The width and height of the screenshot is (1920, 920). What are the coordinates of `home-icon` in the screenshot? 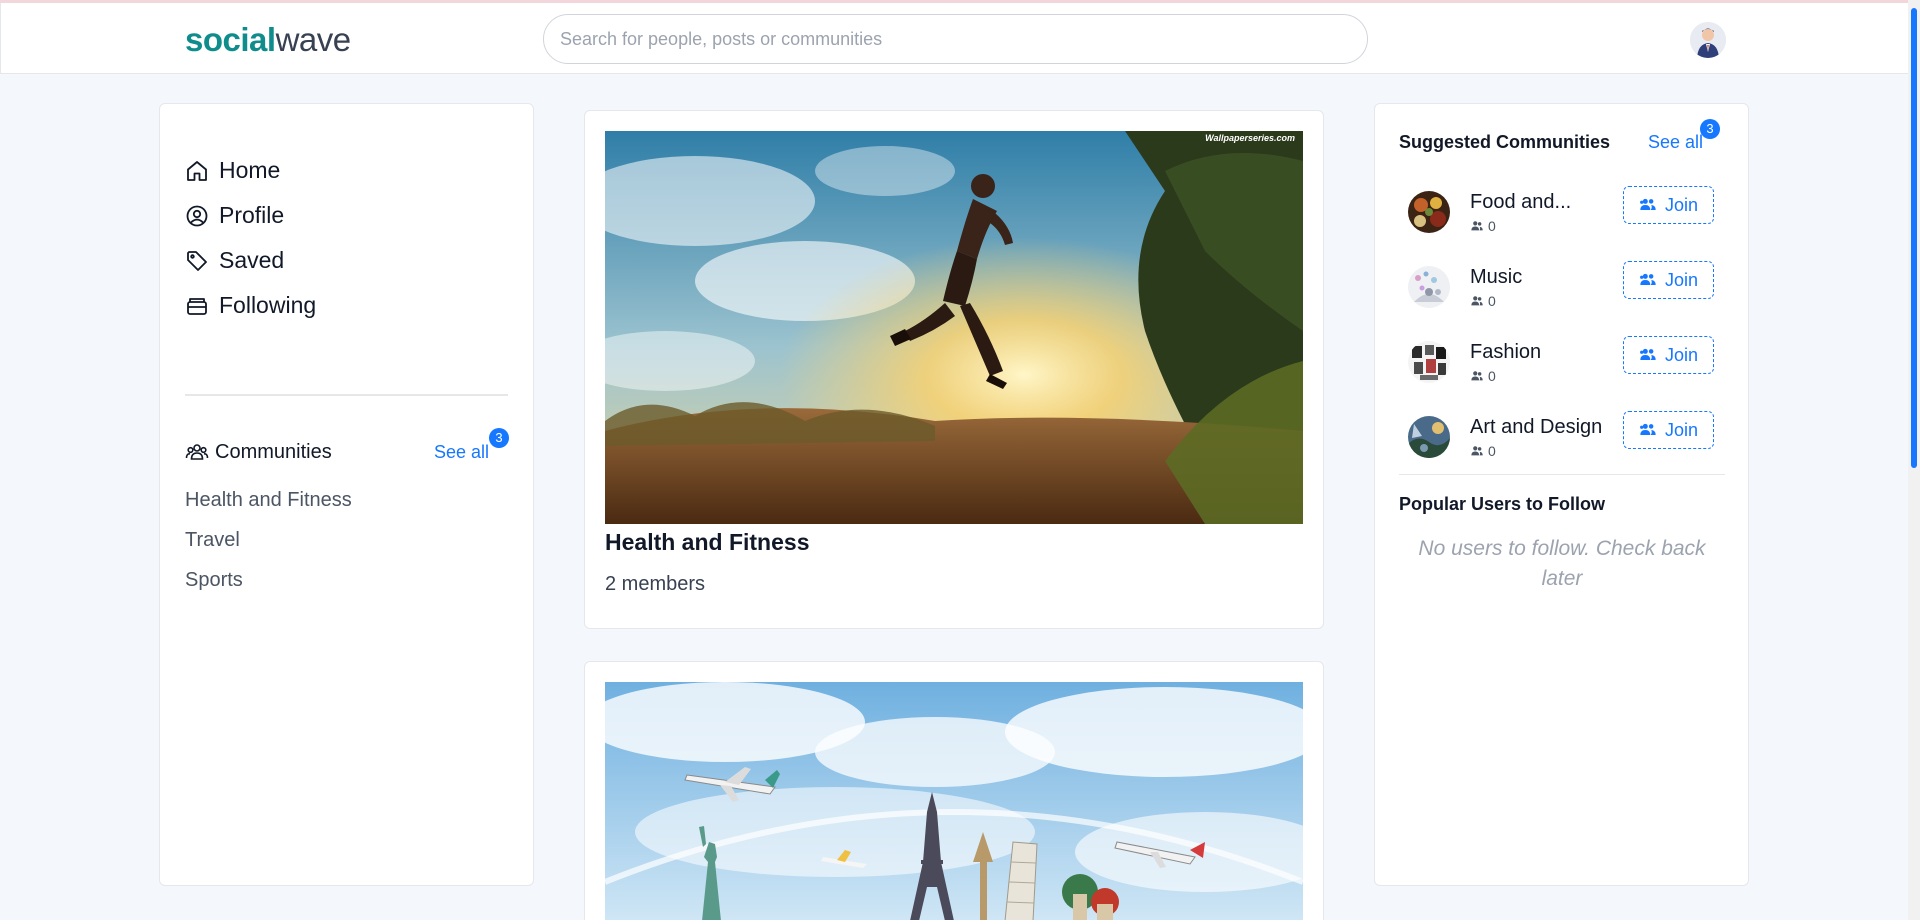 It's located at (197, 170).